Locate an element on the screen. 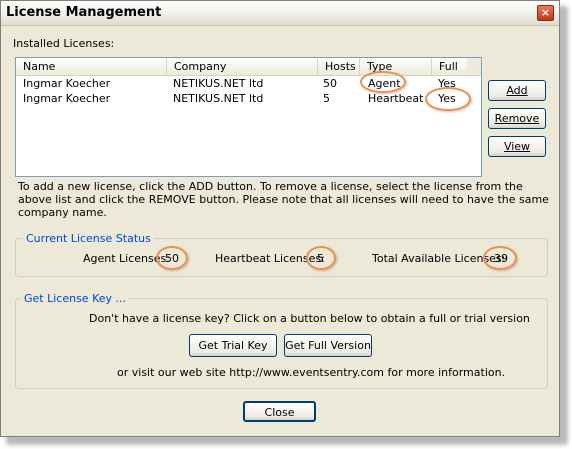  license-status-title: Current License Status is located at coordinates (88, 238).